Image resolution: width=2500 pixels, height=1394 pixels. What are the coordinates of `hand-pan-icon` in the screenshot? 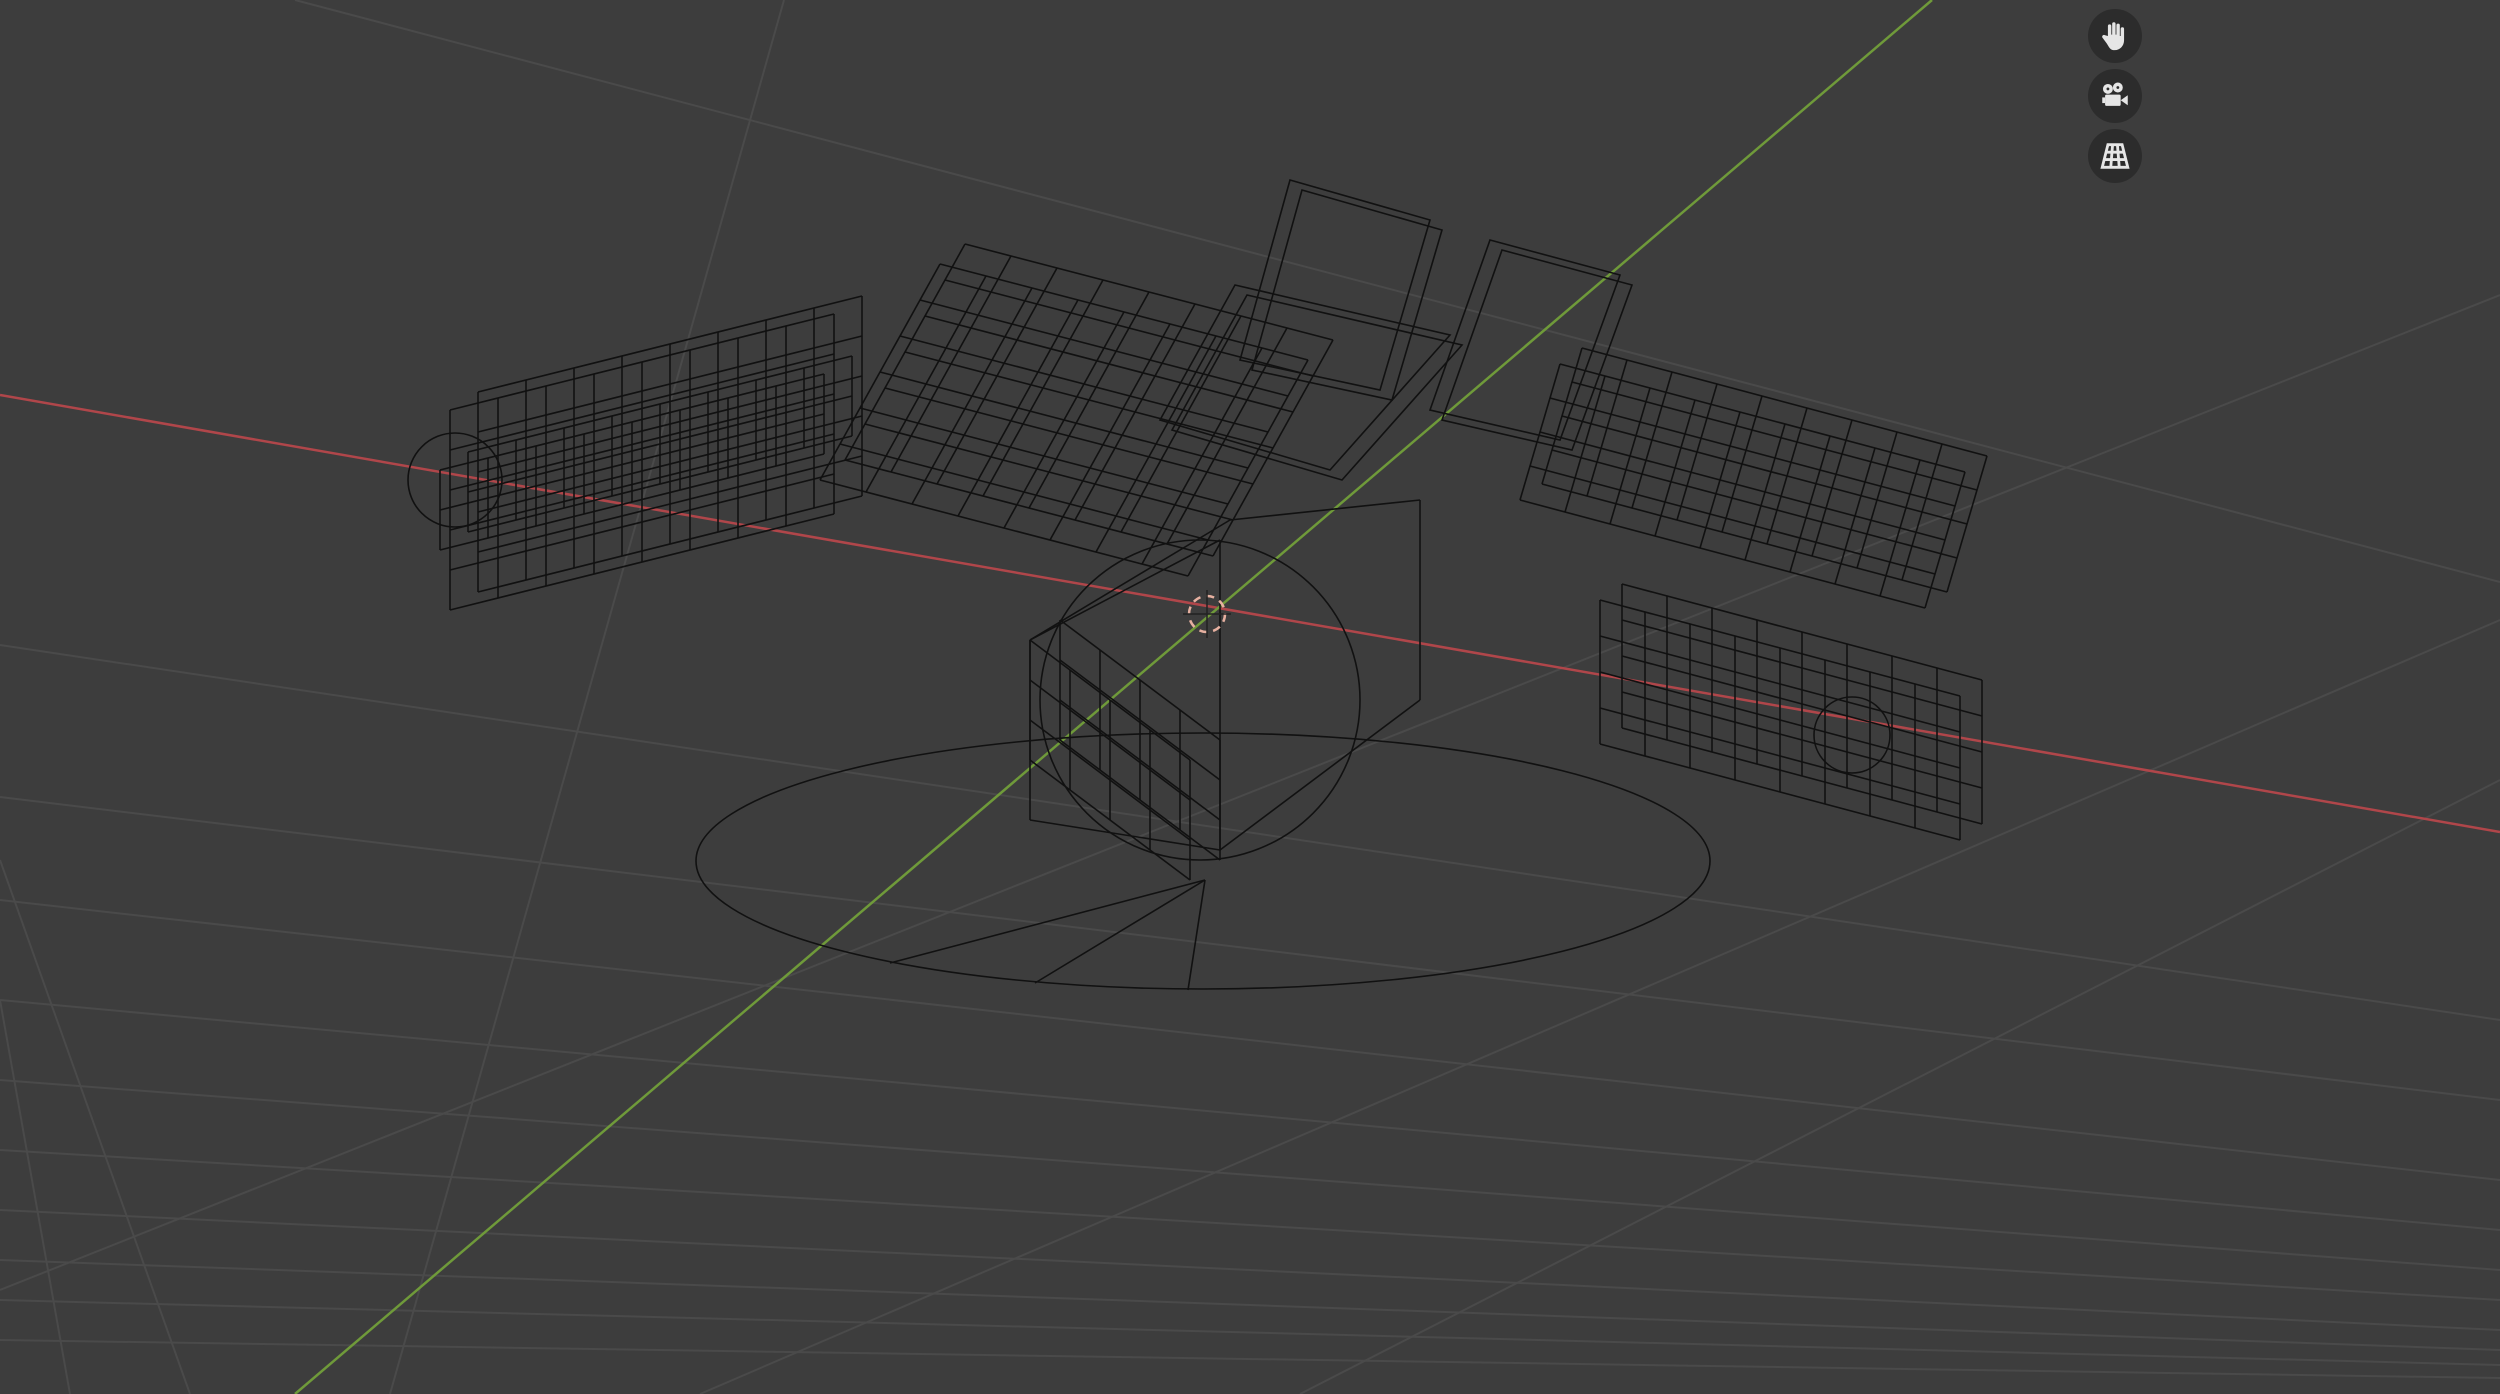 It's located at (2113, 36).